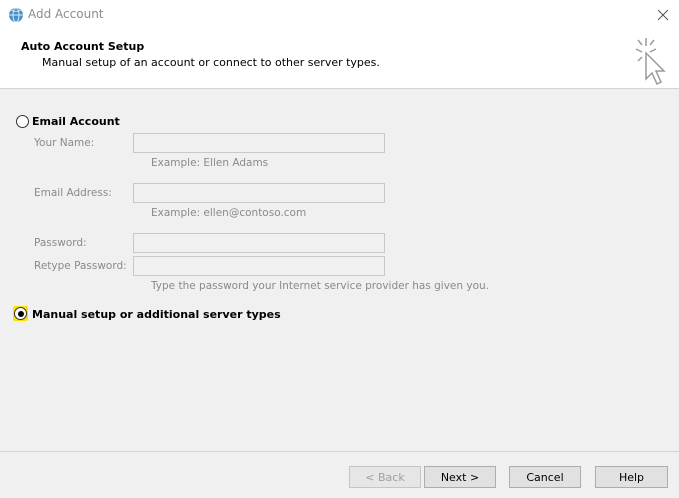  Describe the element at coordinates (210, 163) in the screenshot. I see `your-name-hint: Example: Ellen Adams` at that location.